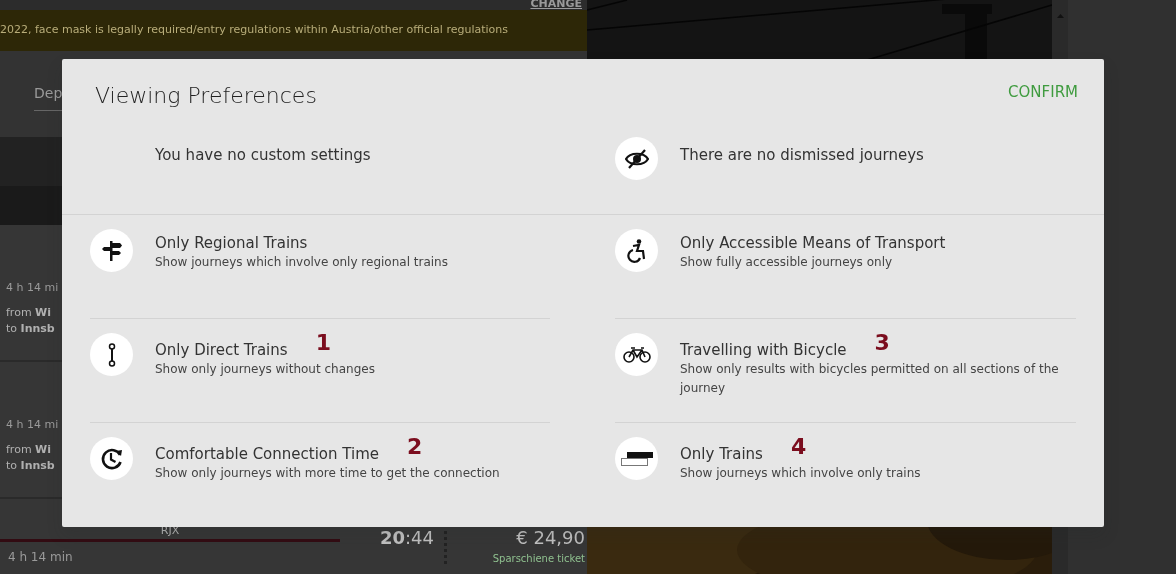  I want to click on option-description: Show only journeys without changes, so click(265, 369).